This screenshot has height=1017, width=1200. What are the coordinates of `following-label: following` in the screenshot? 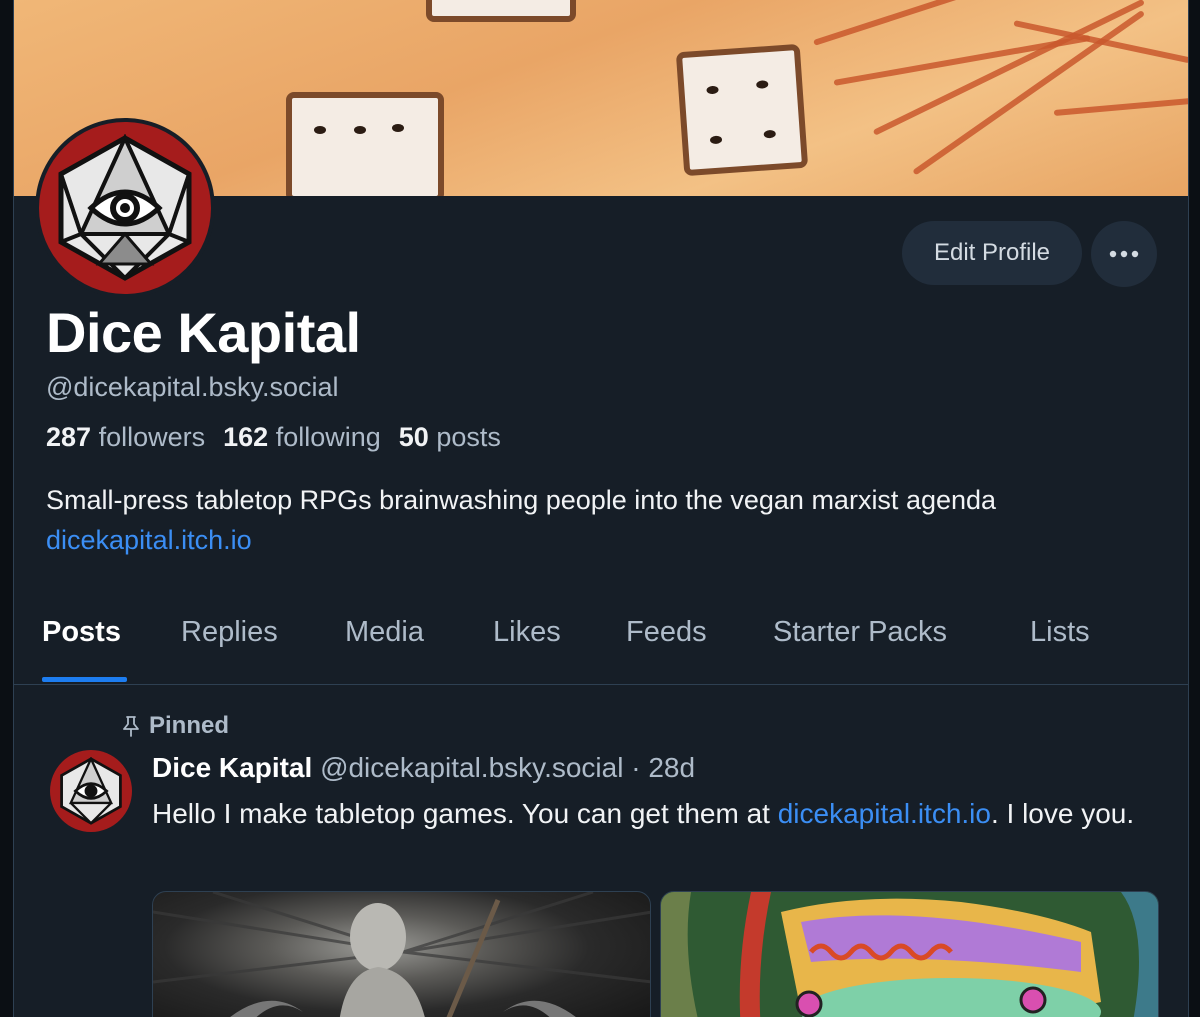 It's located at (328, 437).